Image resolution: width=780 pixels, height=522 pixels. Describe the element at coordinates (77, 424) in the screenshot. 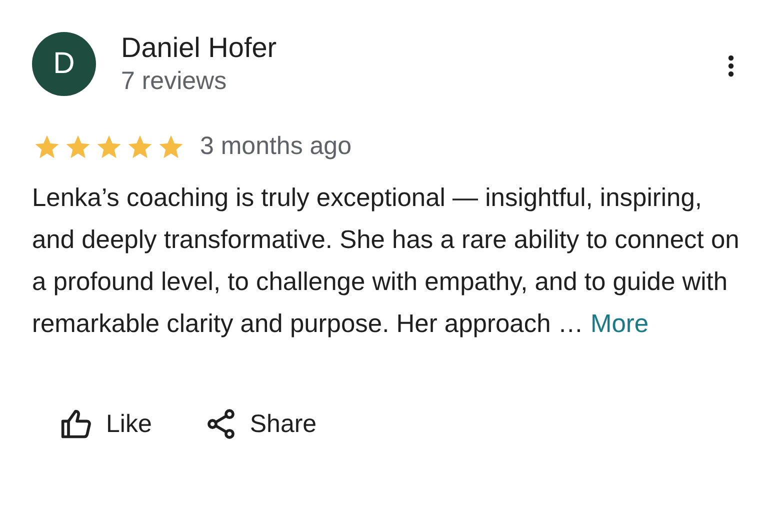

I see `thumbs-up-icon` at that location.